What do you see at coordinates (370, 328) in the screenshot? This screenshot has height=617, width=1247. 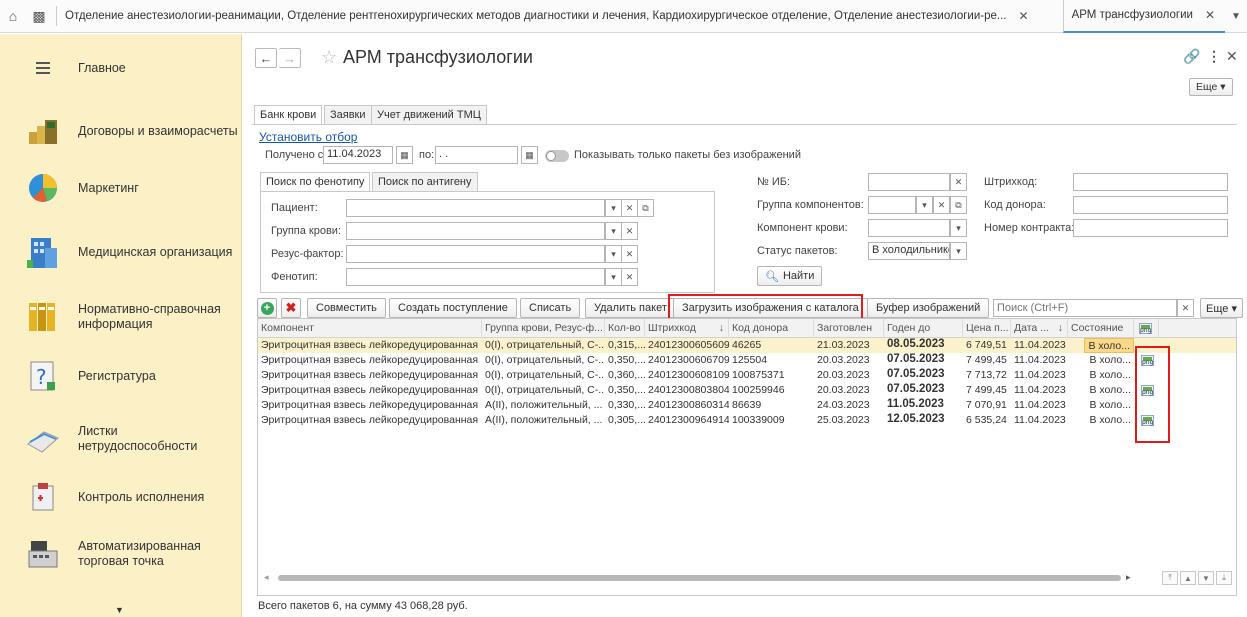 I see `col-component: Компонент` at bounding box center [370, 328].